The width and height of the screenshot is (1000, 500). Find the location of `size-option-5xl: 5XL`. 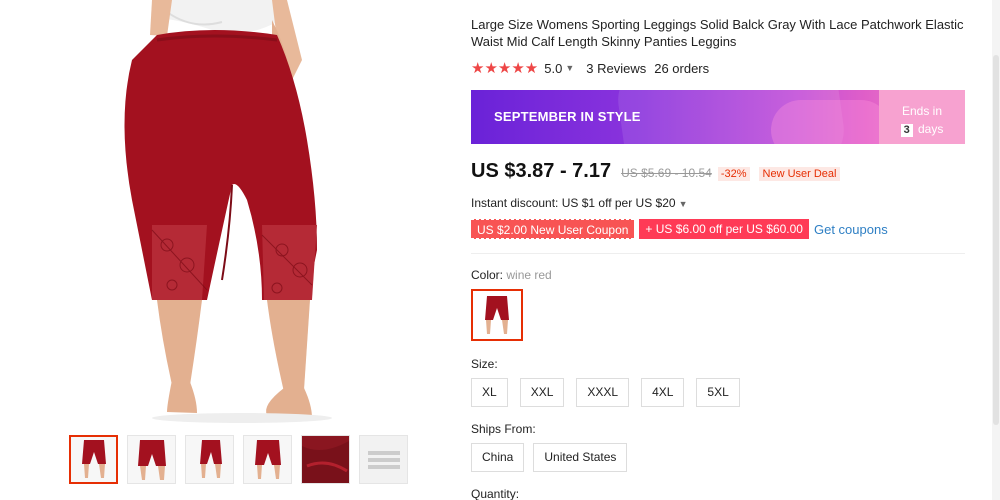

size-option-5xl: 5XL is located at coordinates (718, 392).